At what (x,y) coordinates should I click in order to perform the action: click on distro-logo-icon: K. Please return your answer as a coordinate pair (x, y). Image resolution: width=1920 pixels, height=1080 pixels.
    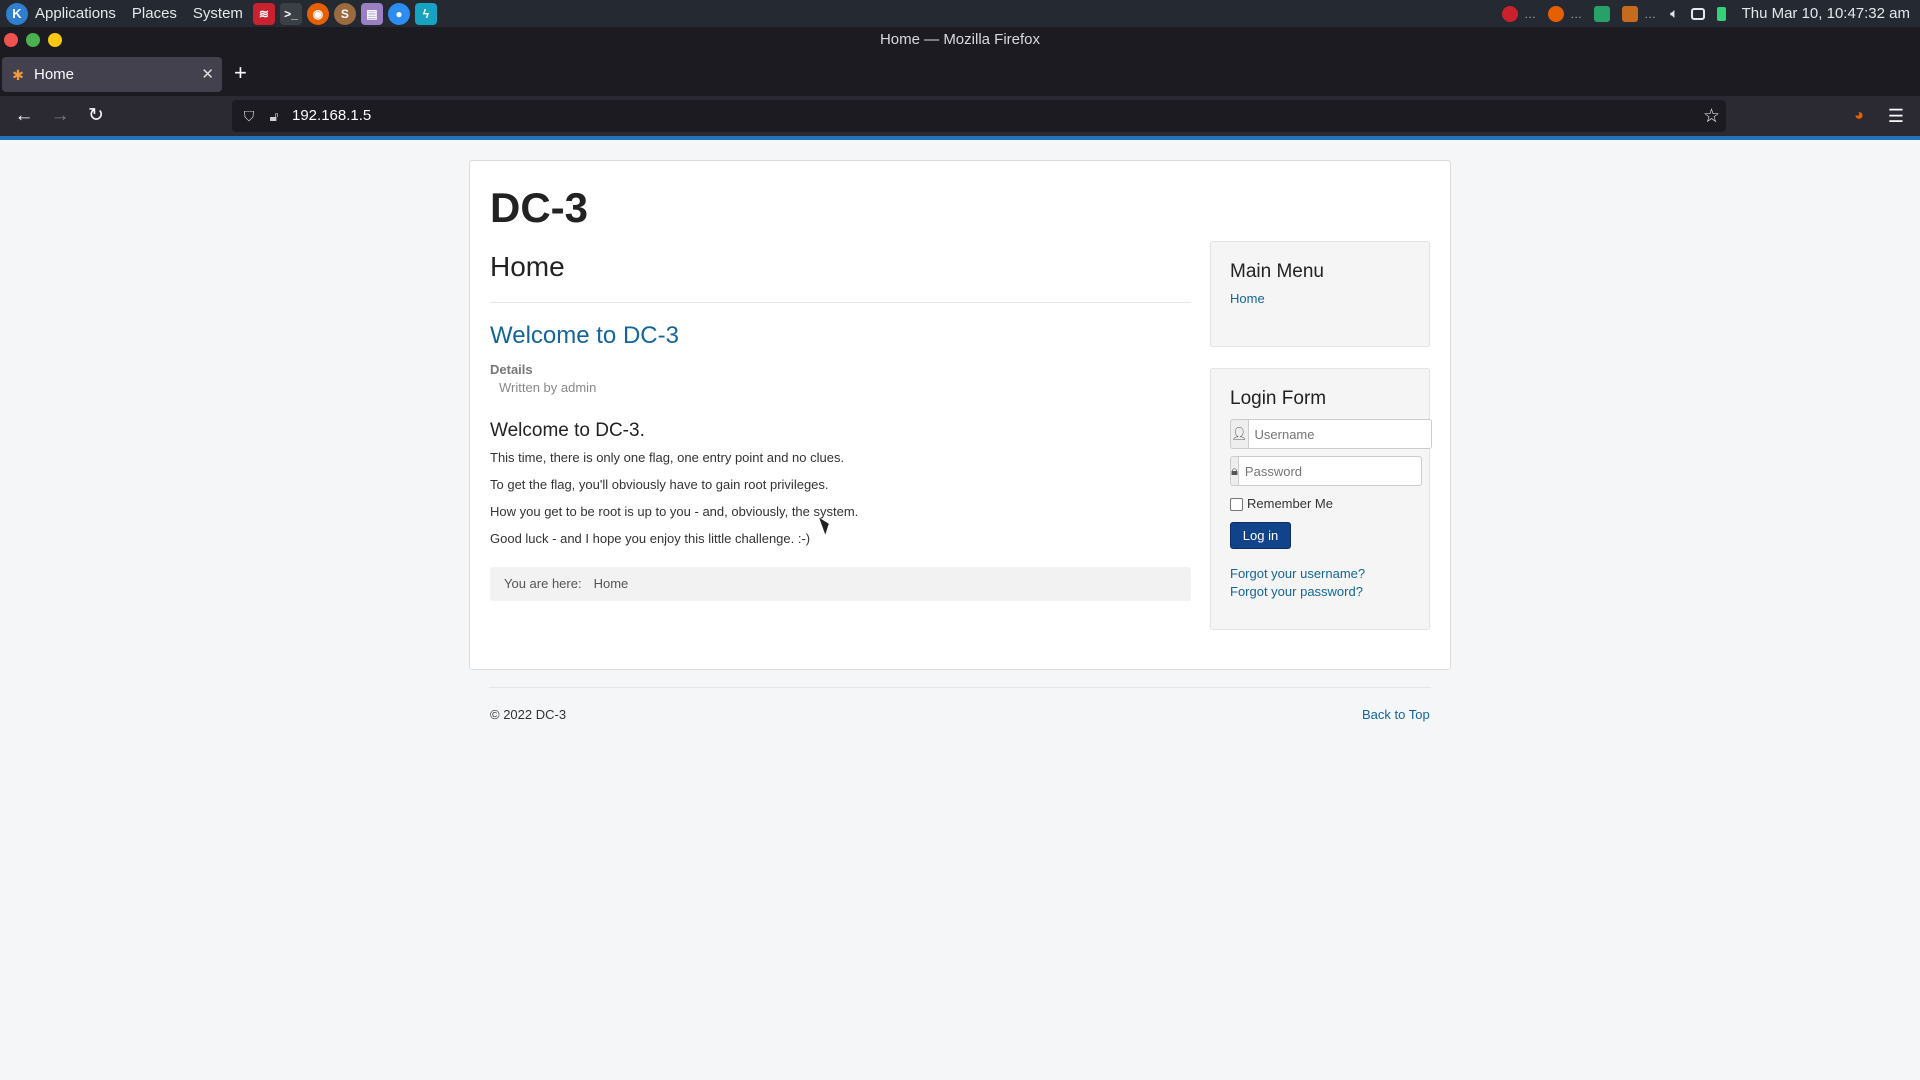
    Looking at the image, I should click on (17, 13).